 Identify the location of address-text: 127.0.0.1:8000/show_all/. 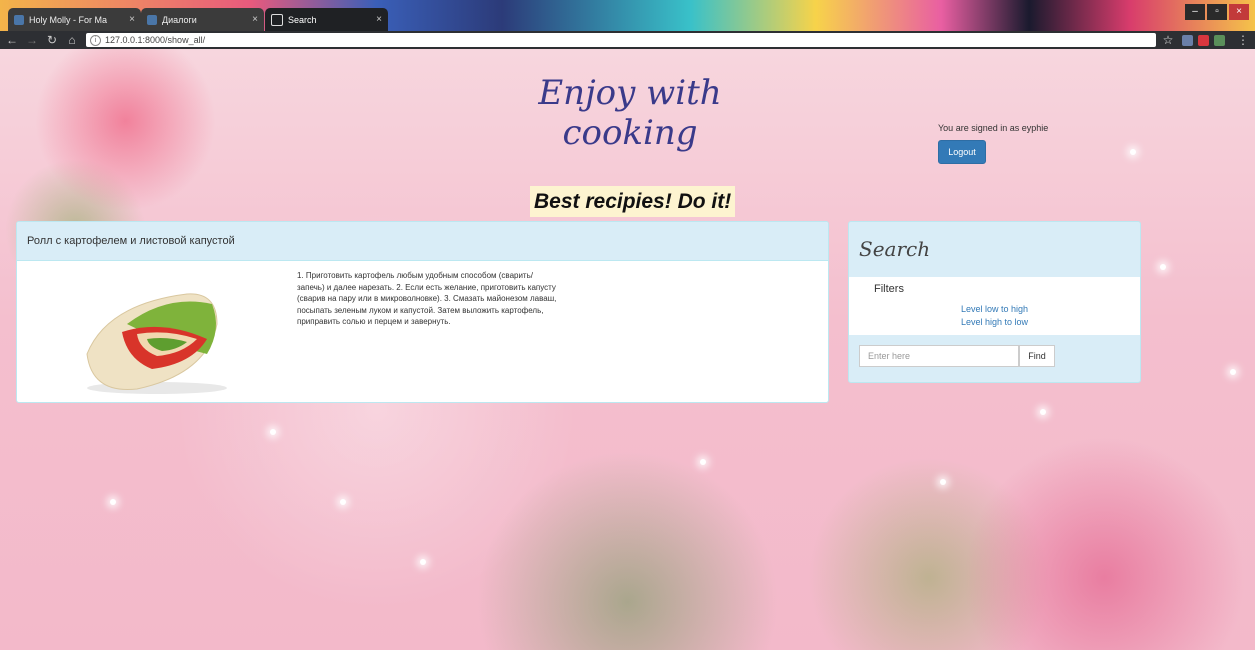
(155, 40).